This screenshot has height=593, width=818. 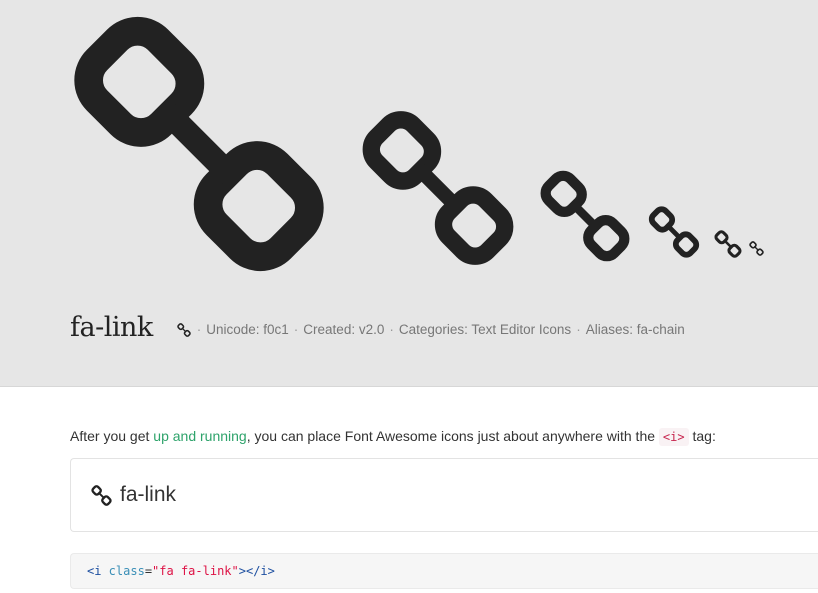 I want to click on up-and-running-link: up and running, so click(x=199, y=436).